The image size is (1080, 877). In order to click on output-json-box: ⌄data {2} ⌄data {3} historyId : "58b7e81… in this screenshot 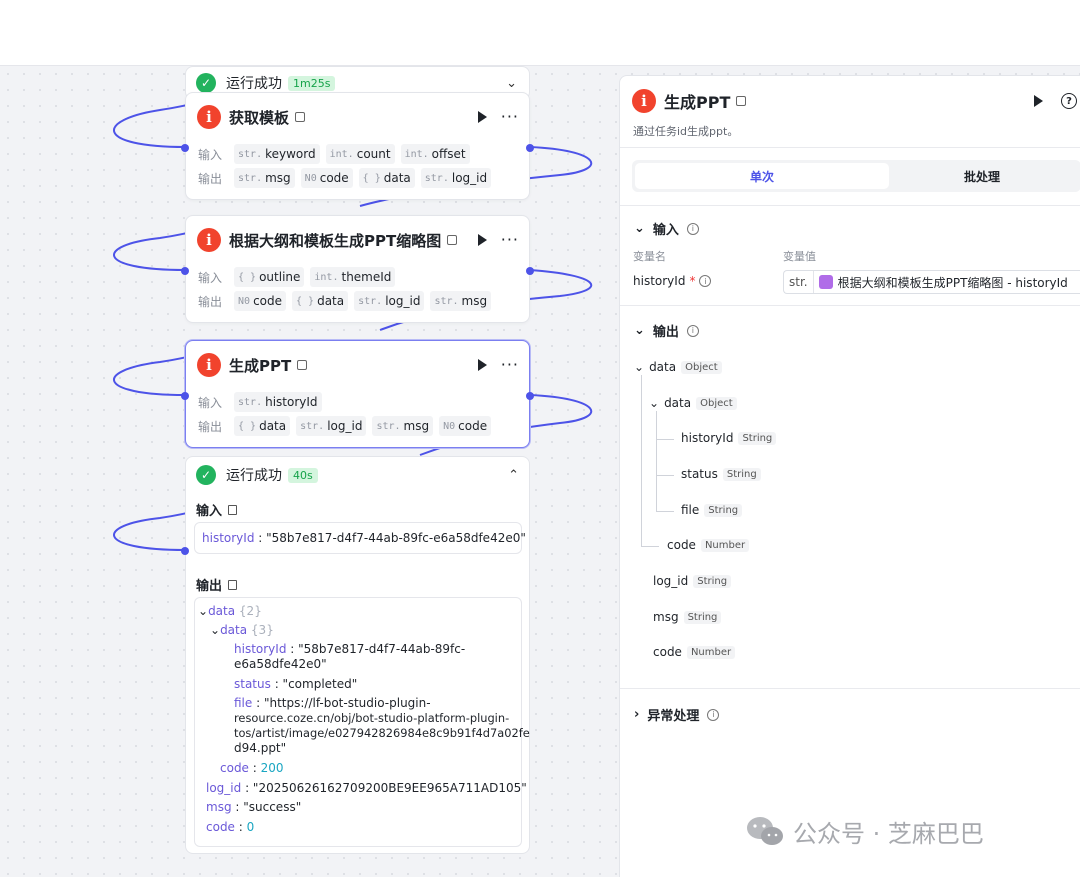, I will do `click(362, 722)`.